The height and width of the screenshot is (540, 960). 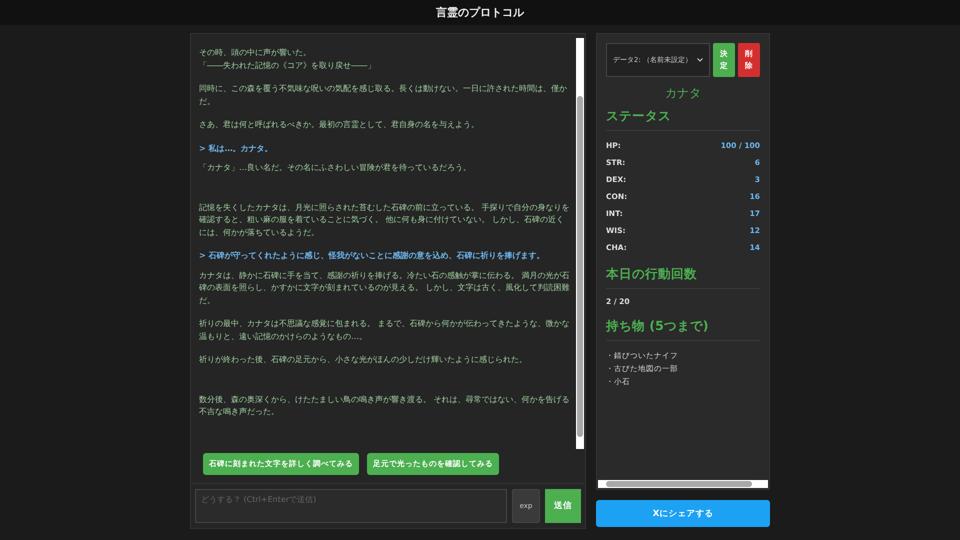 I want to click on story-paragraph: 祈りの最中、カナタは不思議な感覚に包まれる。 まるで、石碑から何かが伝わってきたような、微かな温もりと、遠い記憶のかけらのようなもの…。, so click(x=384, y=329).